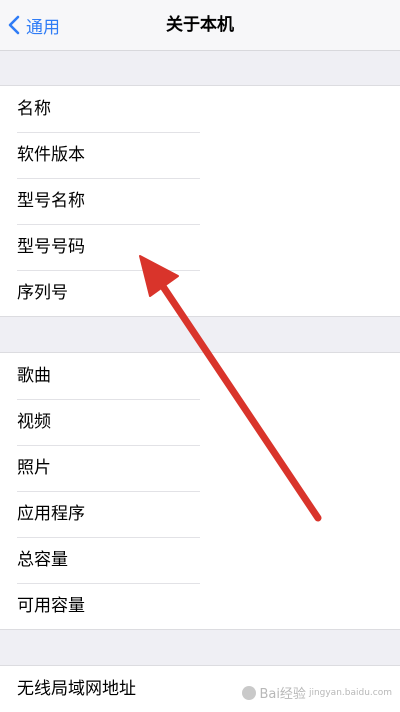  What do you see at coordinates (34, 109) in the screenshot?
I see `row-label: 名称` at bounding box center [34, 109].